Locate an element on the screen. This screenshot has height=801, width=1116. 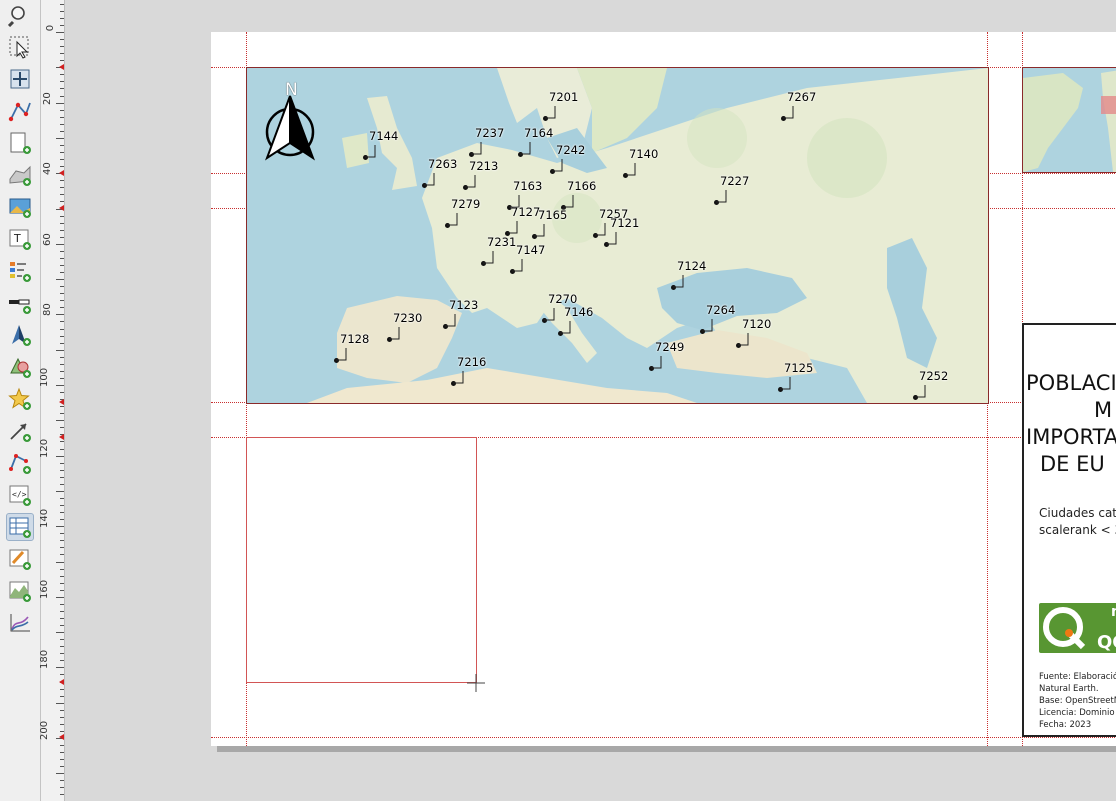
add-scalebar-icon is located at coordinates (20, 306).